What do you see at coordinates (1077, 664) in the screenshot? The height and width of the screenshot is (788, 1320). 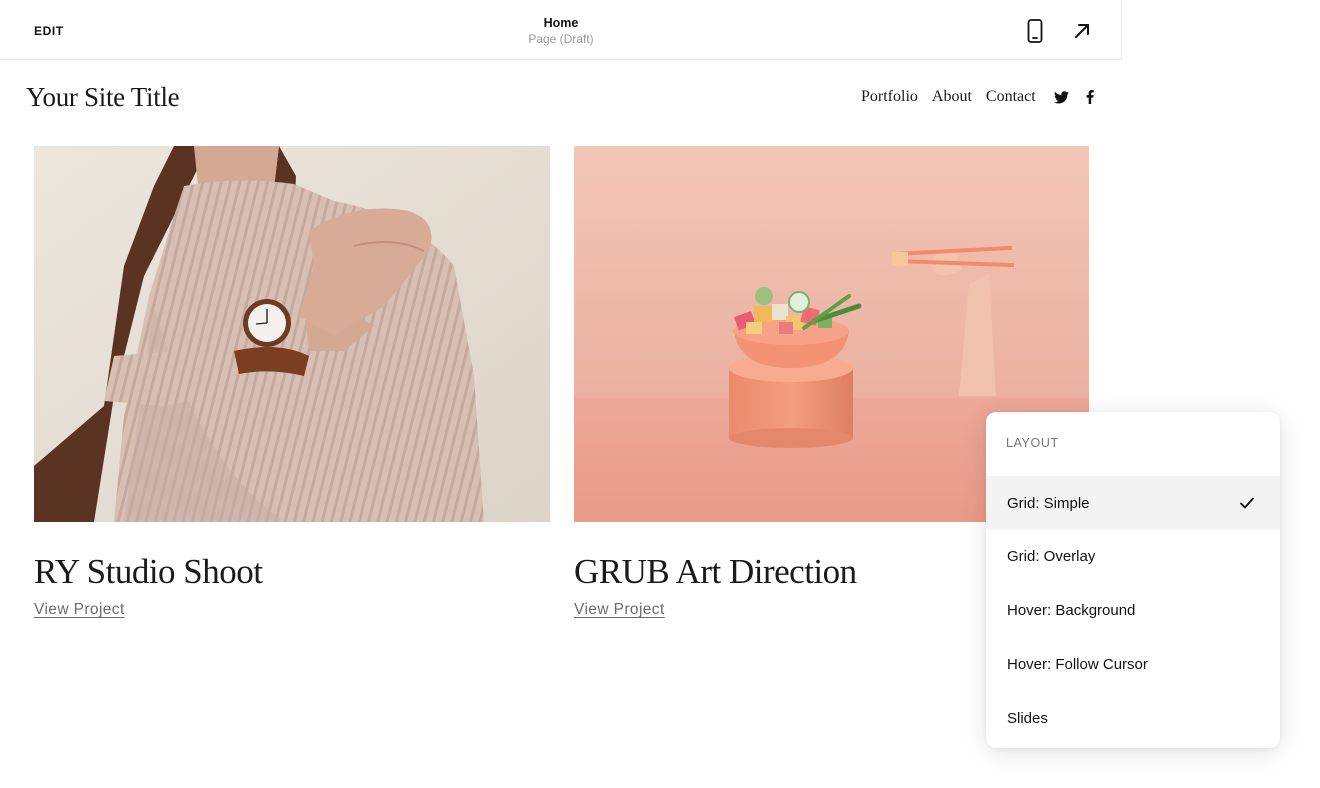 I see `layout-option-label: Hover: Follow Cursor` at bounding box center [1077, 664].